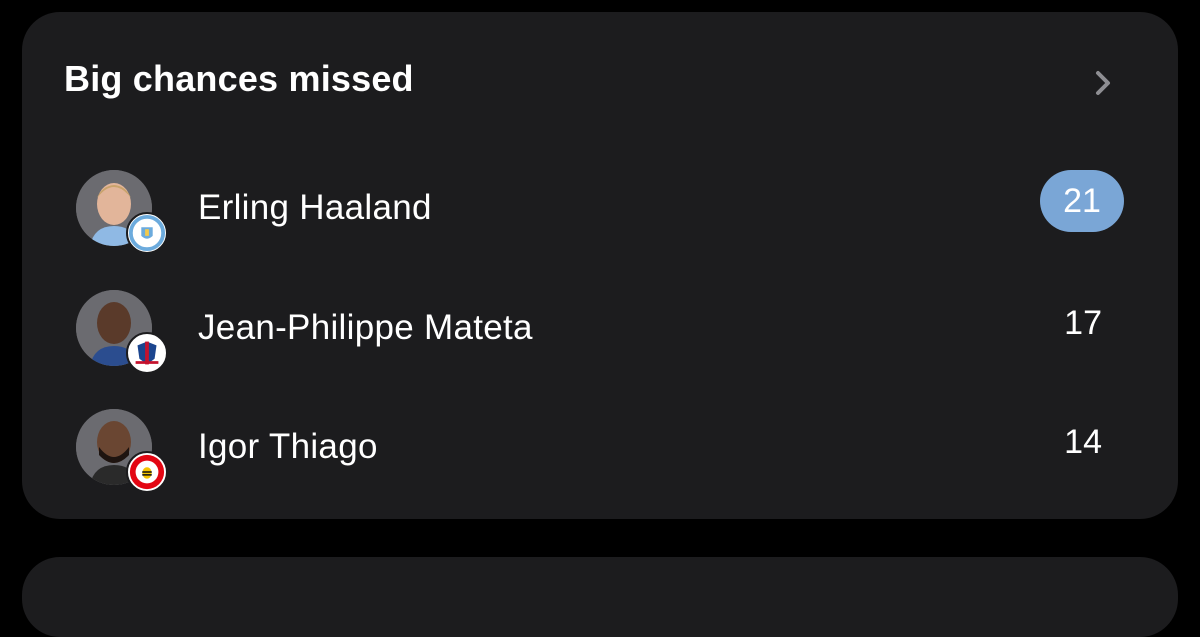  What do you see at coordinates (1083, 442) in the screenshot?
I see `player-stat-value: 14` at bounding box center [1083, 442].